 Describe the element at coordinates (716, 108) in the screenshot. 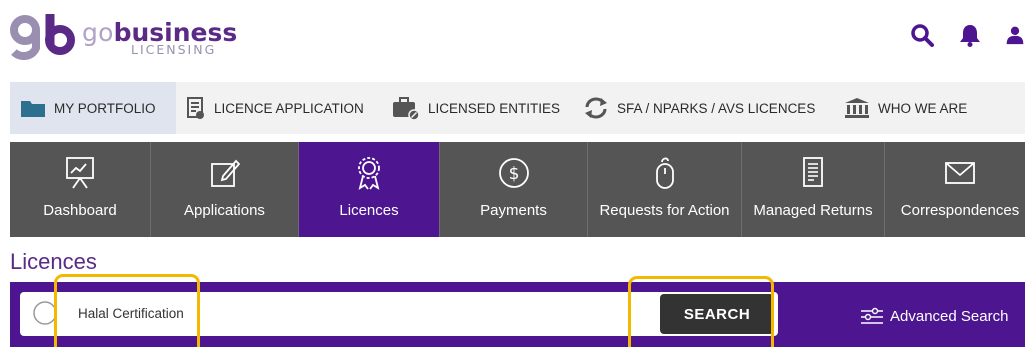

I see `topnav-label: SFA / NPARKS / AVS LICENCES` at that location.